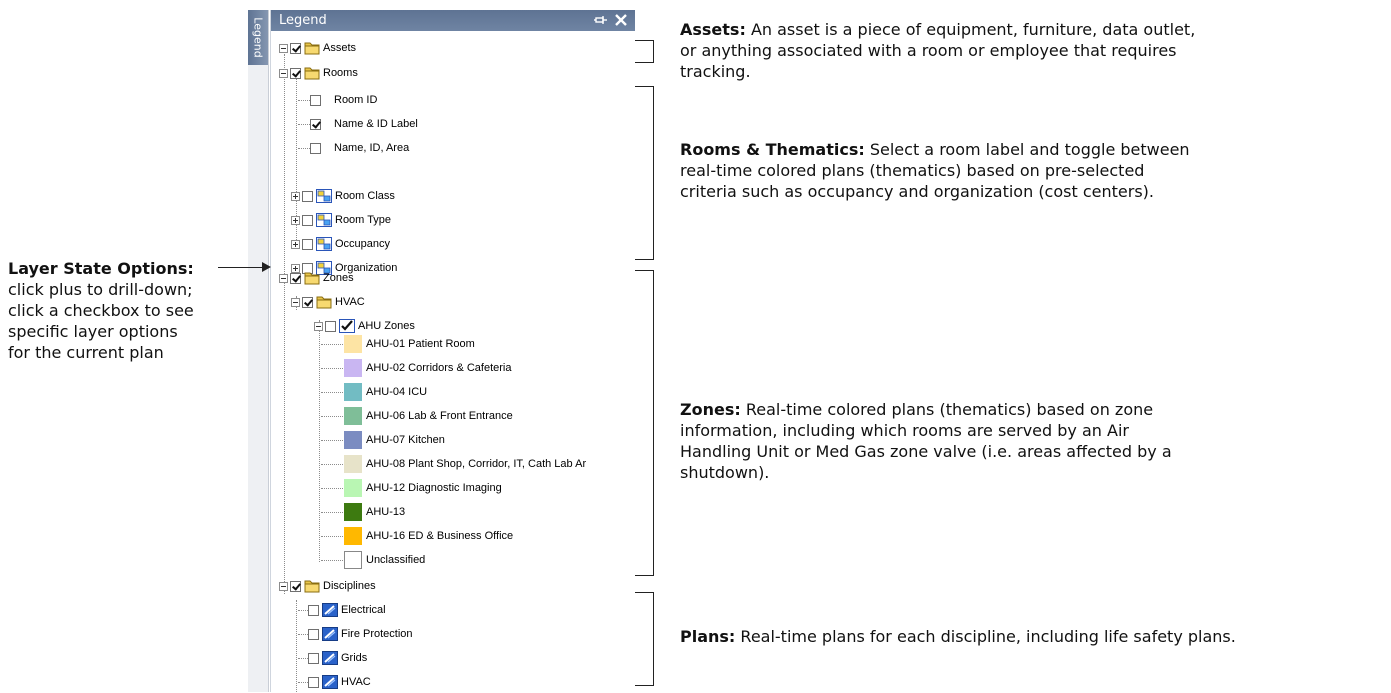 The height and width of the screenshot is (693, 1391). Describe the element at coordinates (423, 488) in the screenshot. I see `legend-entry: AHU-12 Diagnostic Imaging` at that location.